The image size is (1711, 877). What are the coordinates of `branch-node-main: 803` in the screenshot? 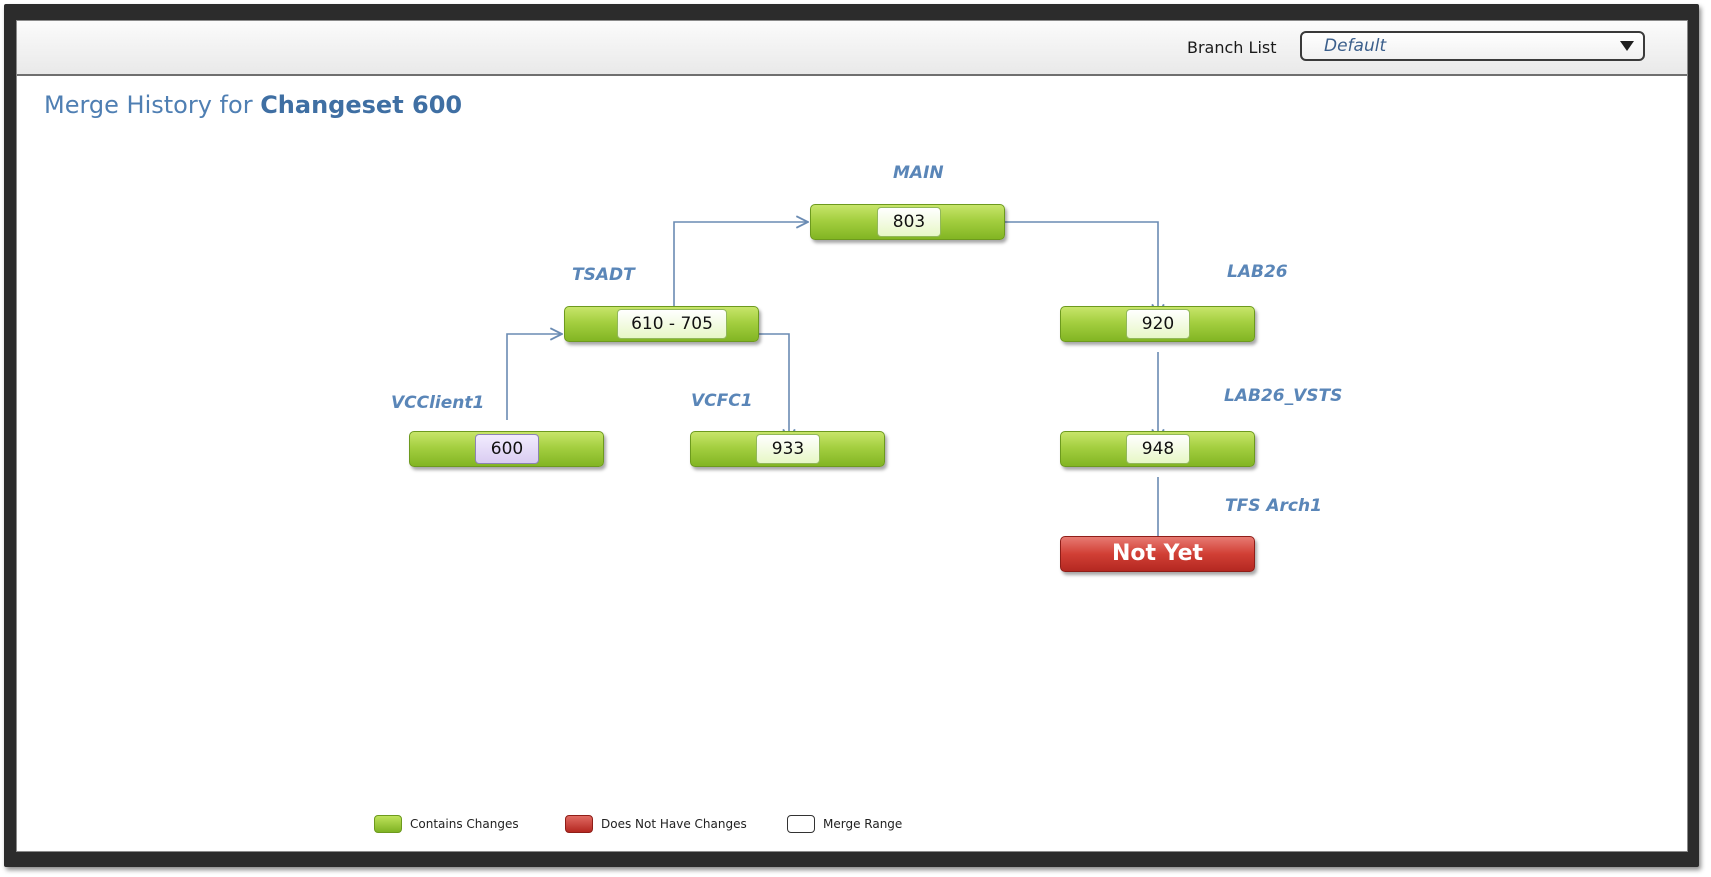 It's located at (907, 222).